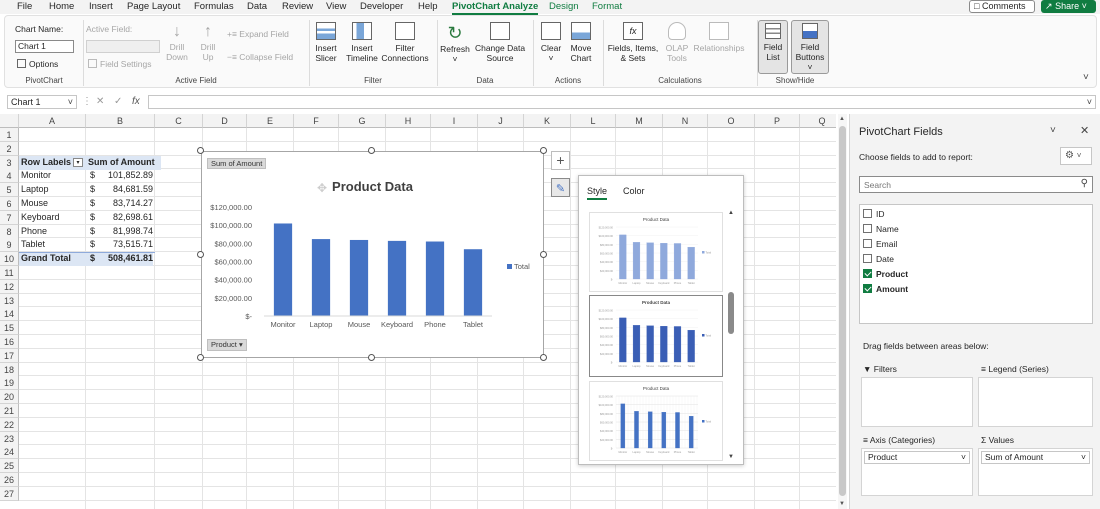 Image resolution: width=1100 pixels, height=509 pixels. Describe the element at coordinates (500, 42) in the screenshot. I see `change-data-source-button: Change Data Source` at that location.